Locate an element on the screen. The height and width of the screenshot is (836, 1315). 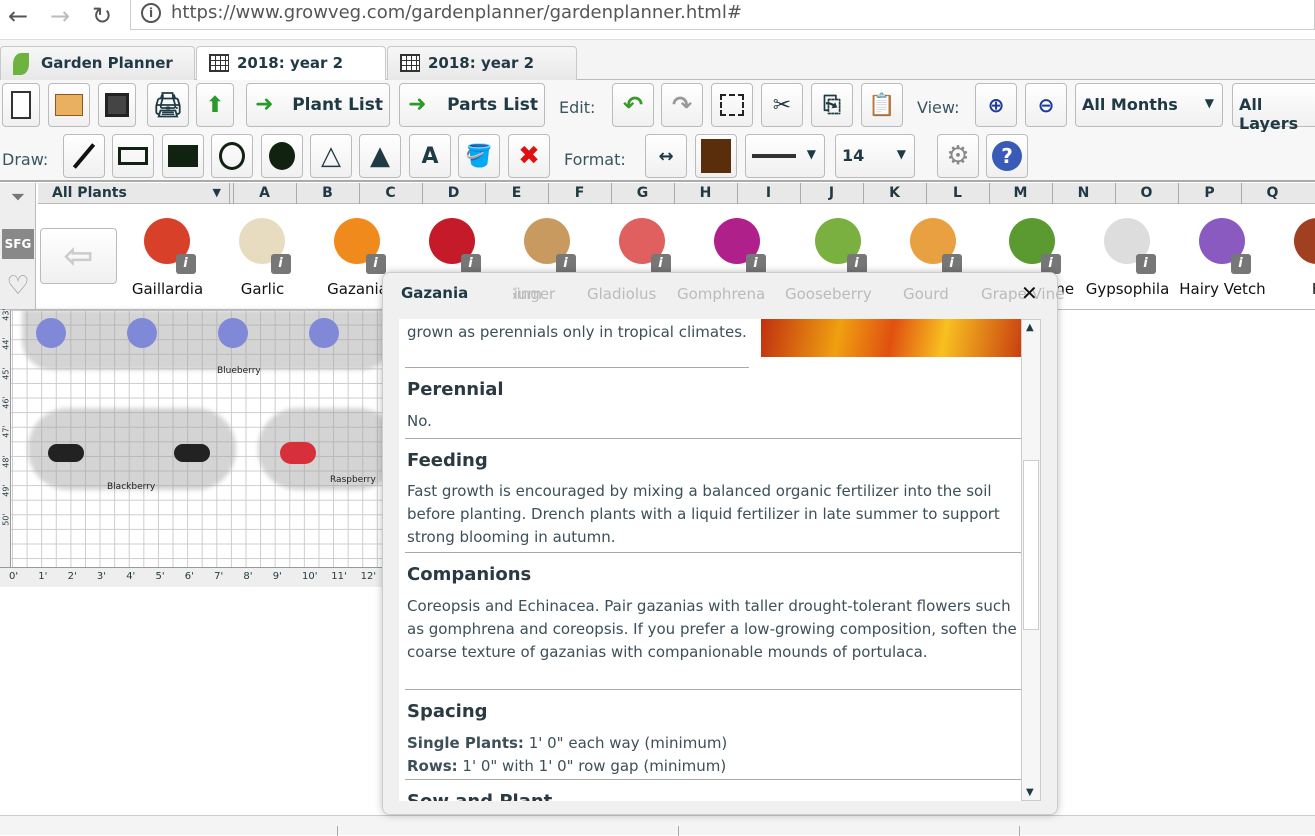
scroll-left-button: ⇦ is located at coordinates (78, 256).